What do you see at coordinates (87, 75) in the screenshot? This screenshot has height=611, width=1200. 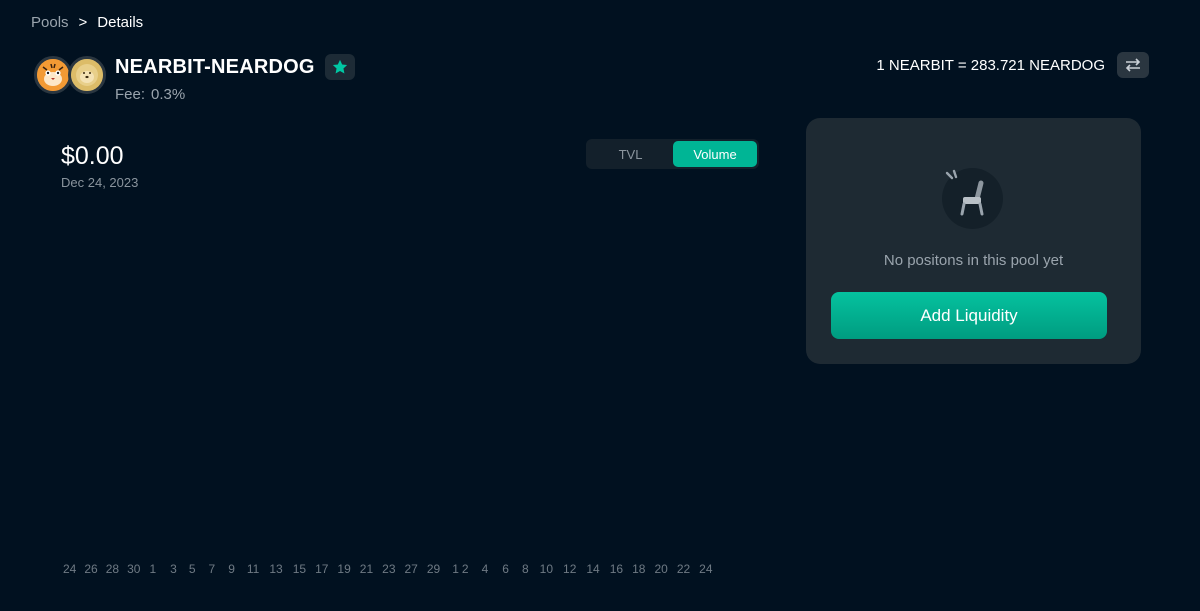 I see `doge-token-icon` at bounding box center [87, 75].